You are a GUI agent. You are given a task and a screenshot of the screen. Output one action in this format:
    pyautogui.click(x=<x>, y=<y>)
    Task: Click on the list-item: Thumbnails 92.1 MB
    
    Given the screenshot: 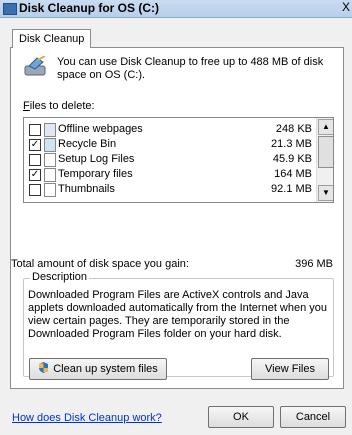 What is the action you would take?
    pyautogui.click(x=169, y=189)
    